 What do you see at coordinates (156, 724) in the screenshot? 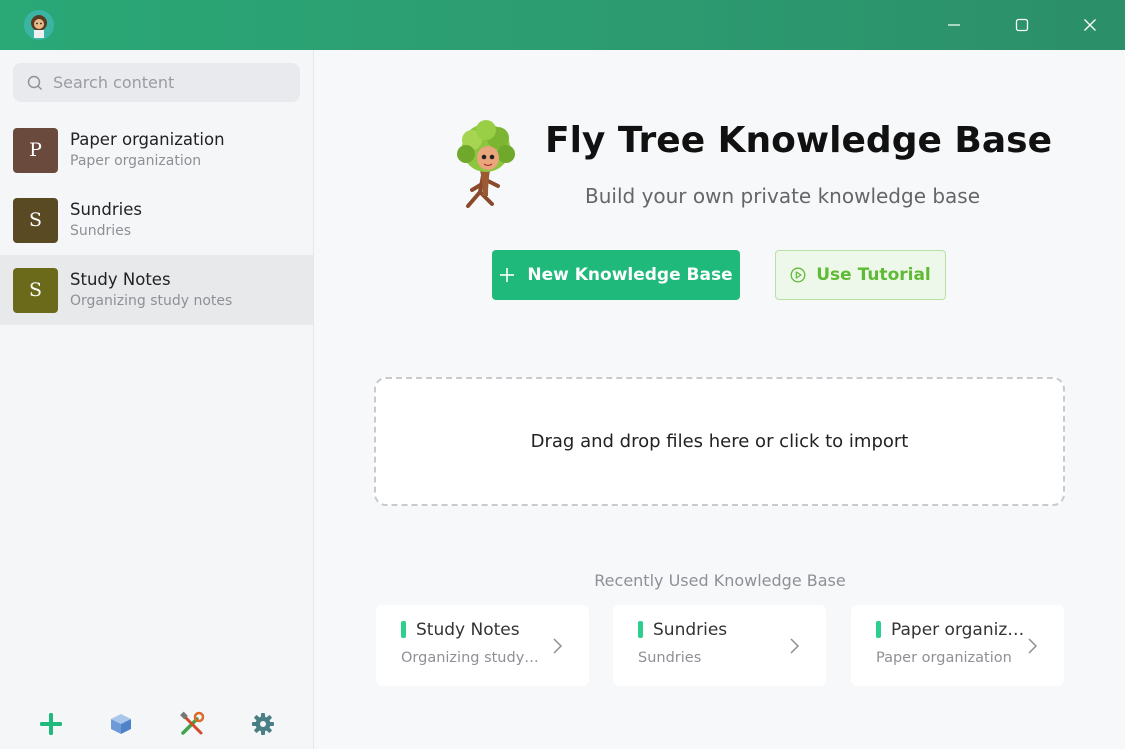
I see `sidebar-bottom-bar` at bounding box center [156, 724].